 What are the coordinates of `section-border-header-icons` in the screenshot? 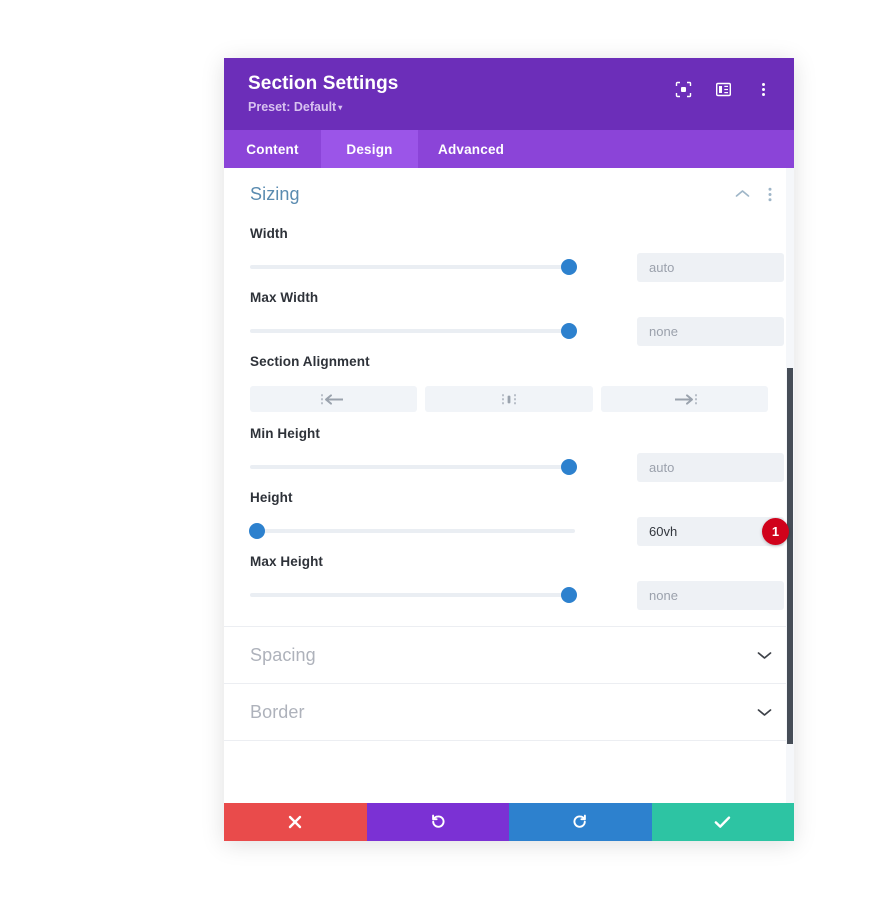 It's located at (764, 712).